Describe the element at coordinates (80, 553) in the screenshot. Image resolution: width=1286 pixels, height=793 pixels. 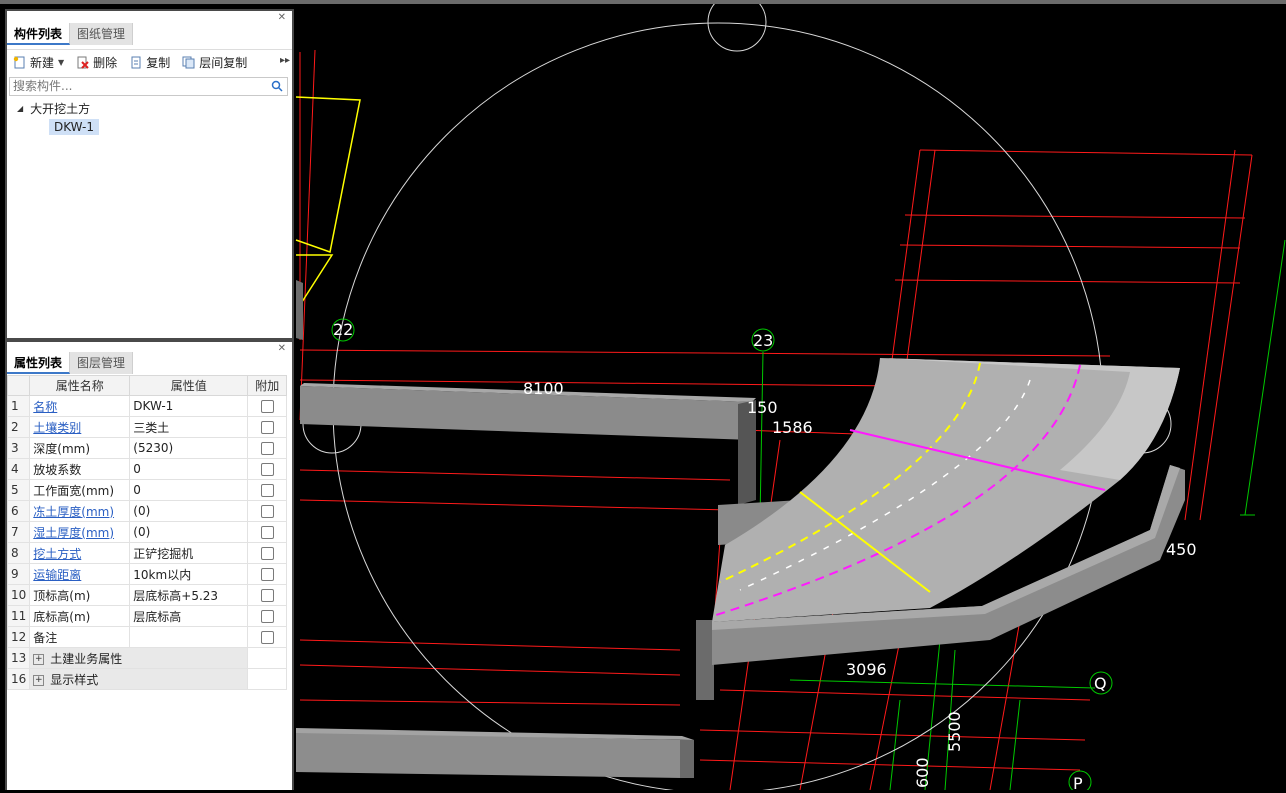
I see `property-name: 挖土方式` at that location.